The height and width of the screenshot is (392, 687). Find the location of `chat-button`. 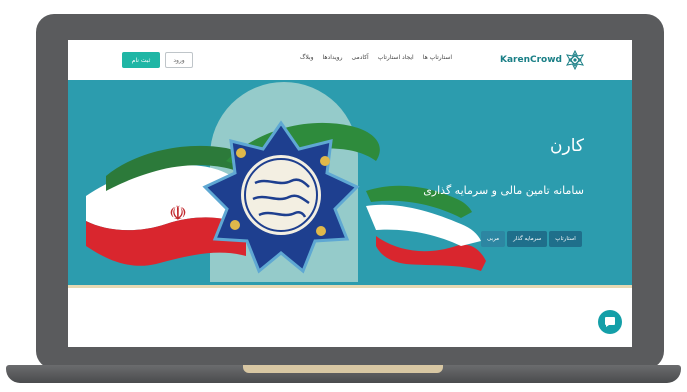

chat-button is located at coordinates (610, 322).